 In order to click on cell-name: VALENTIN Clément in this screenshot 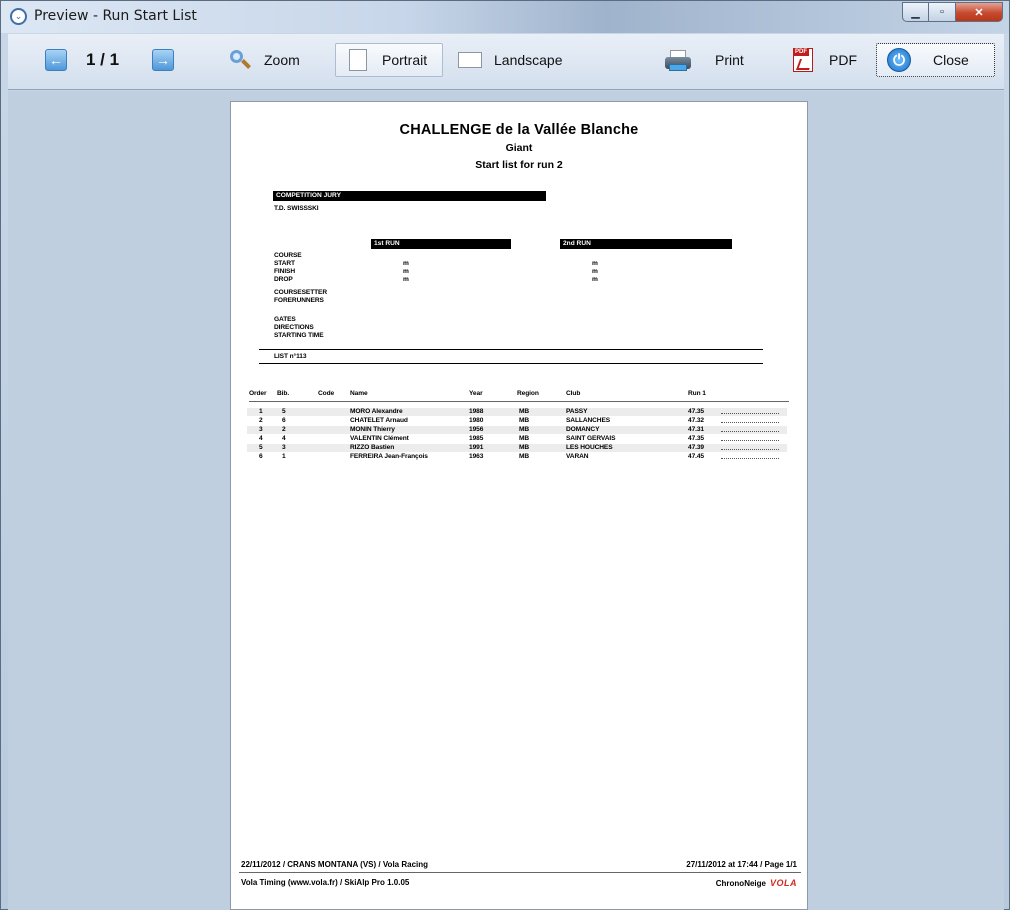, I will do `click(379, 438)`.